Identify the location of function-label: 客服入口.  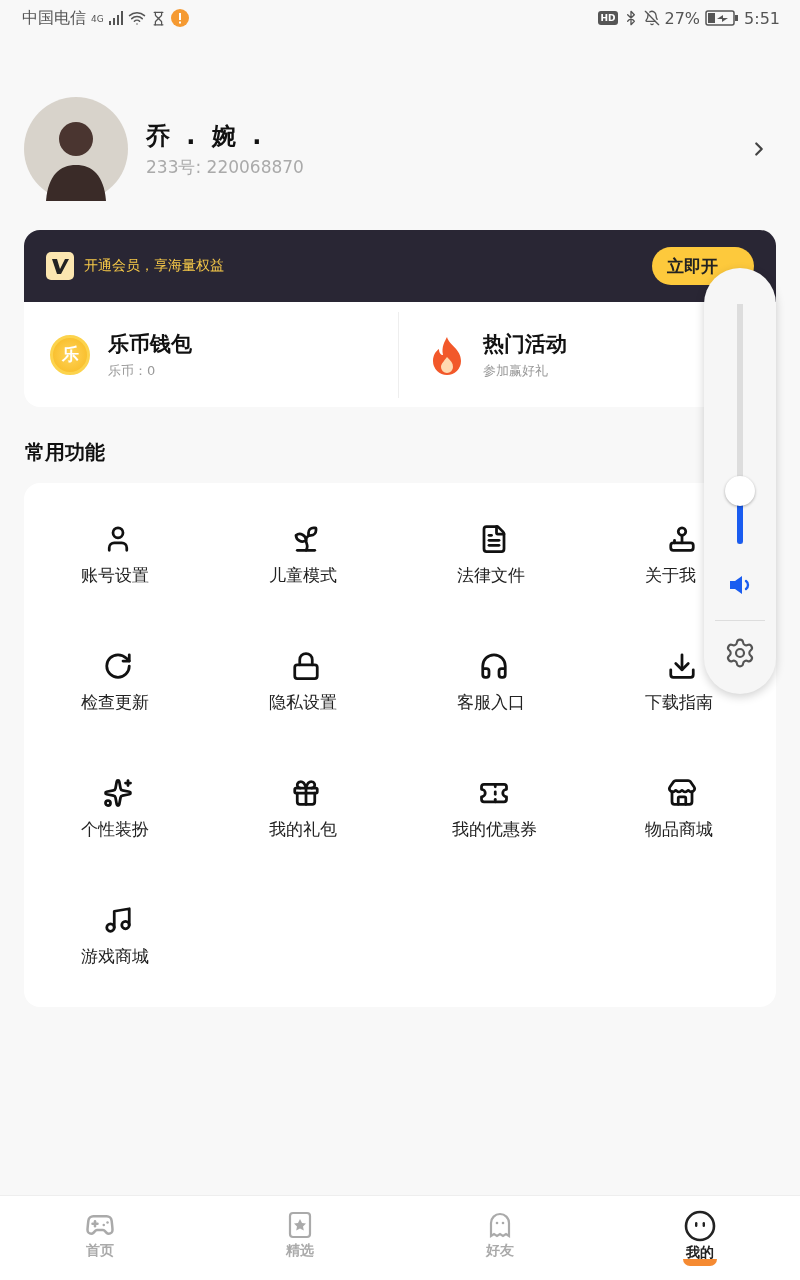
(491, 702).